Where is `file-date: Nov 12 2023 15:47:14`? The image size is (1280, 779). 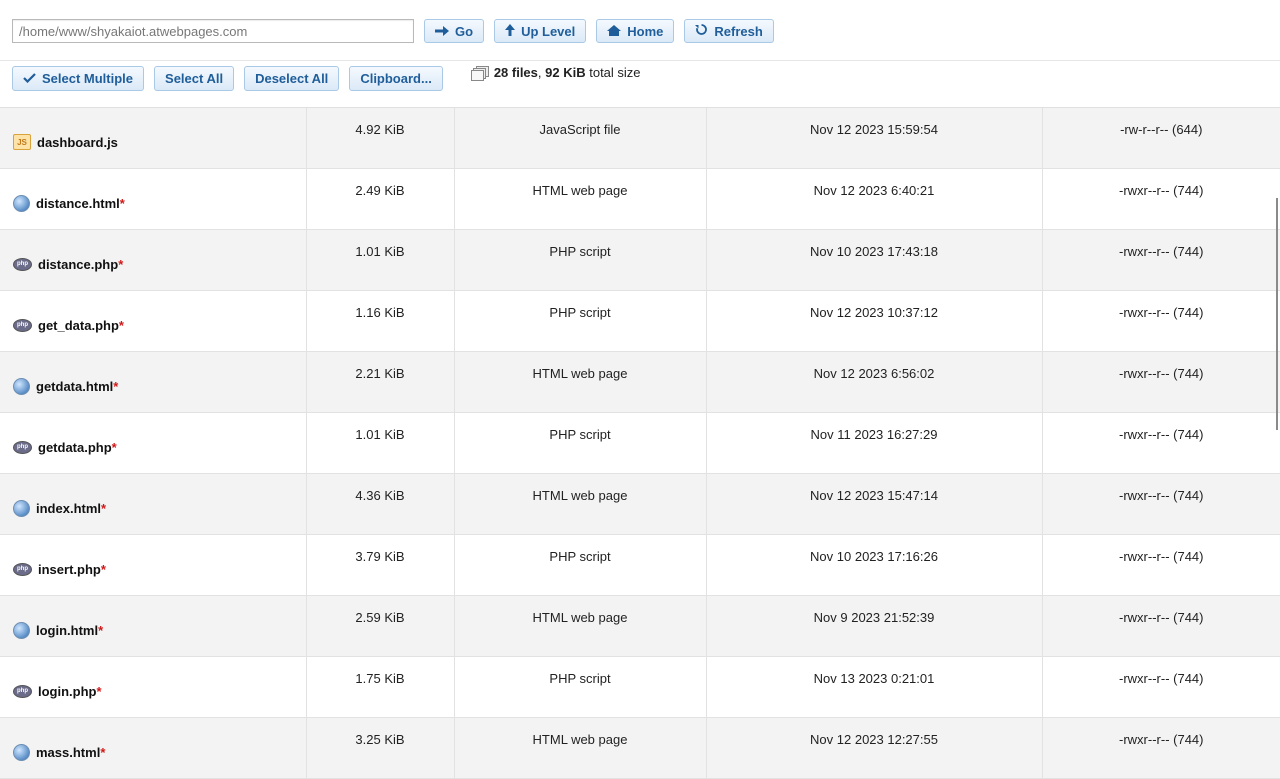
file-date: Nov 12 2023 15:47:14 is located at coordinates (874, 504).